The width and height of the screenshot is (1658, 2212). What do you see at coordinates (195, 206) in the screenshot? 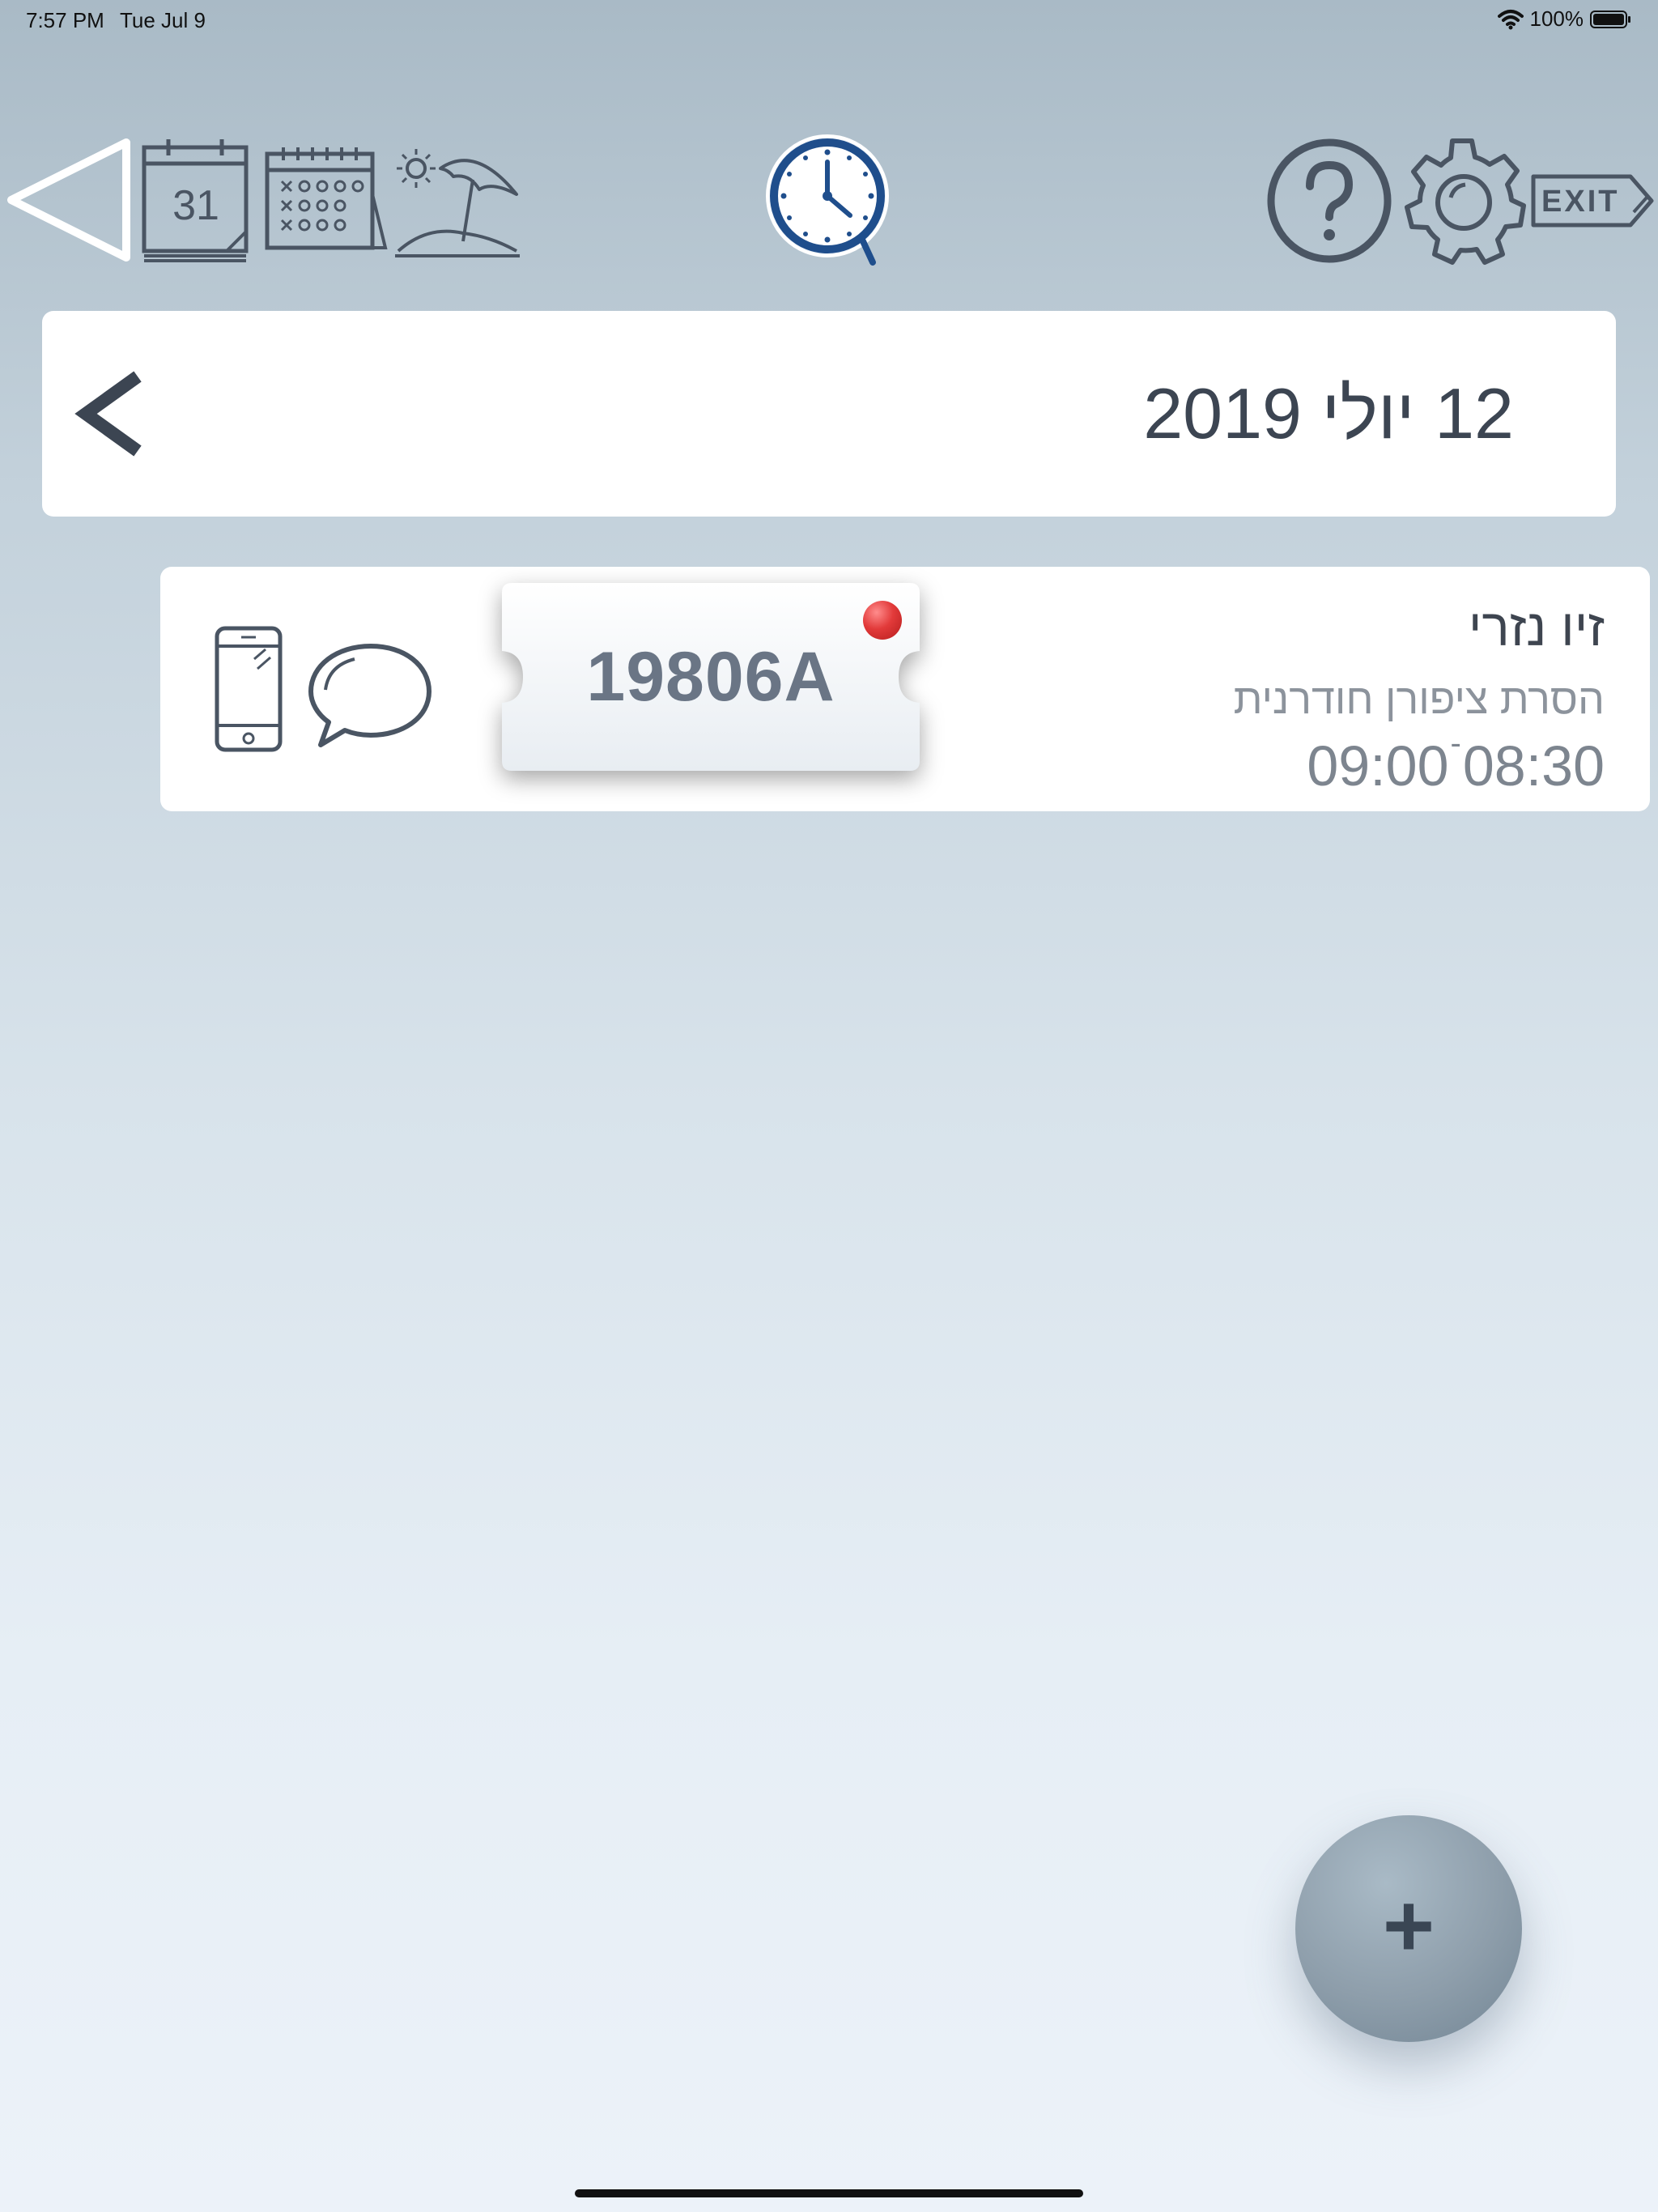
I see `calendar-day-number: 31` at bounding box center [195, 206].